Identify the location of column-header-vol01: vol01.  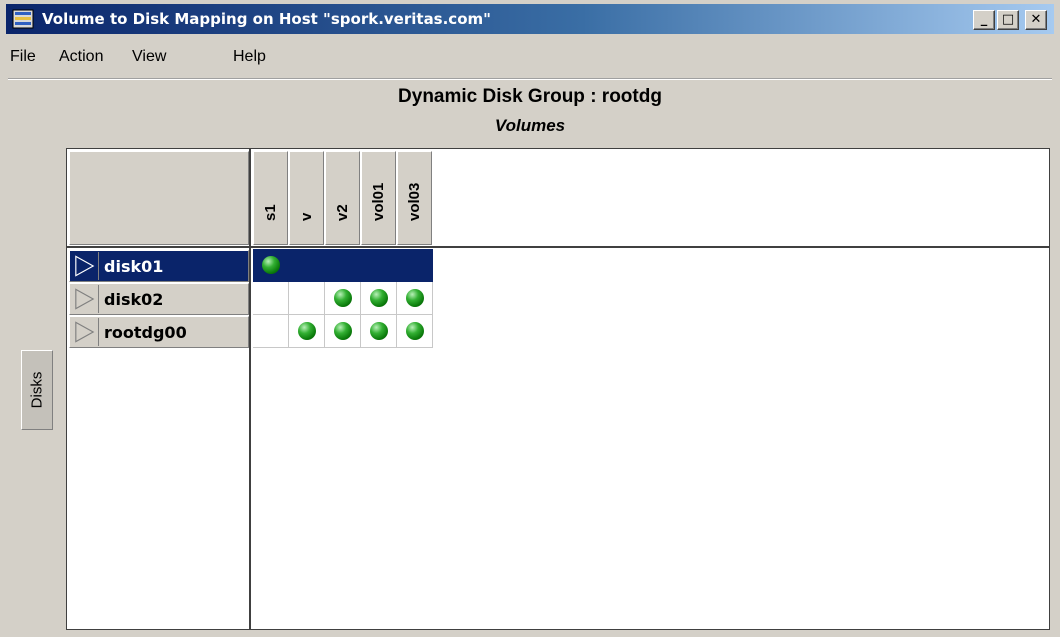
(378, 198).